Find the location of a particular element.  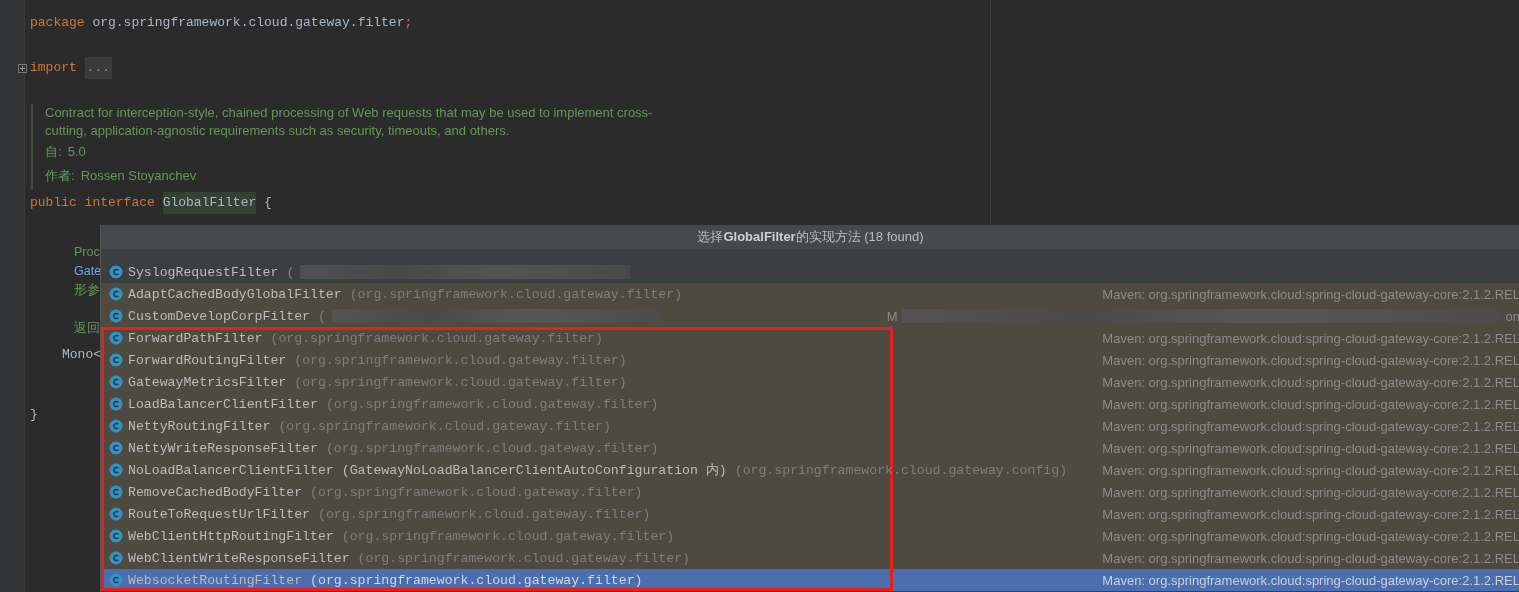

result-row: NettyRoutingFilter (org.springframework.cloud.gateway.filter) Maven: org.springframework.cloud:spring-cloud-gateway-core:2.1.2.REL is located at coordinates (810, 426).